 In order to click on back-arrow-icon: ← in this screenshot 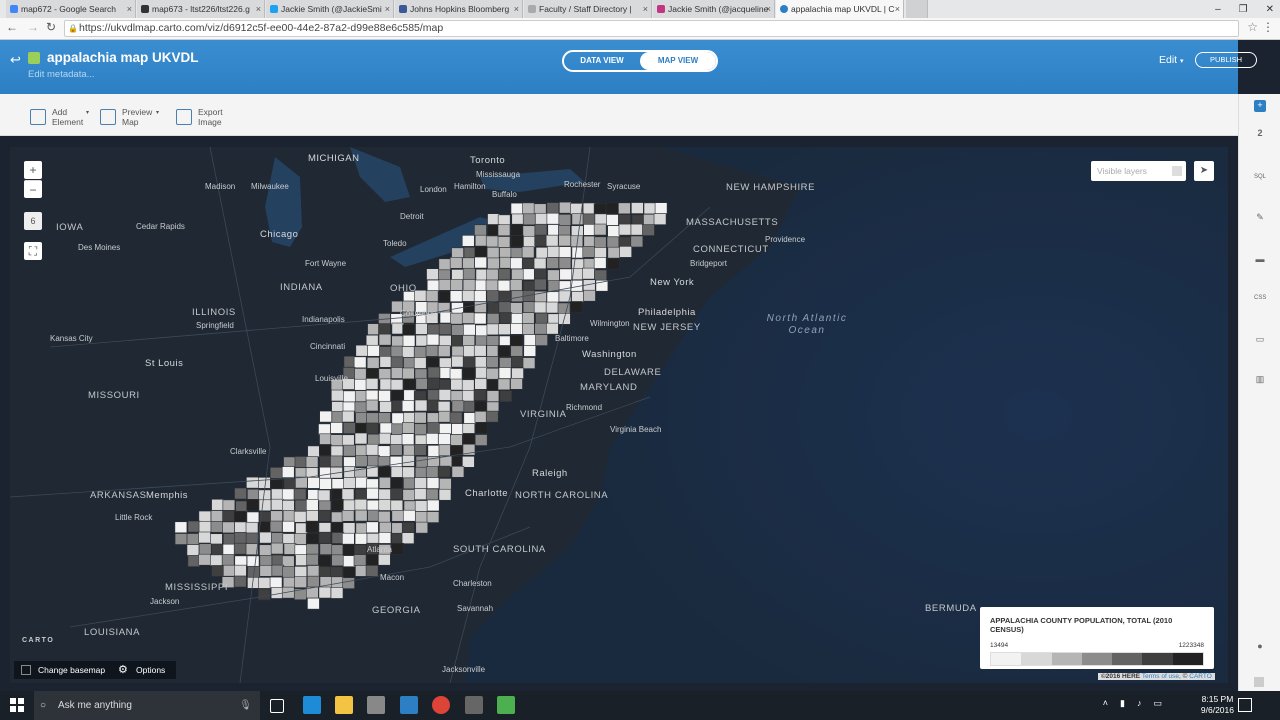, I will do `click(12, 27)`.